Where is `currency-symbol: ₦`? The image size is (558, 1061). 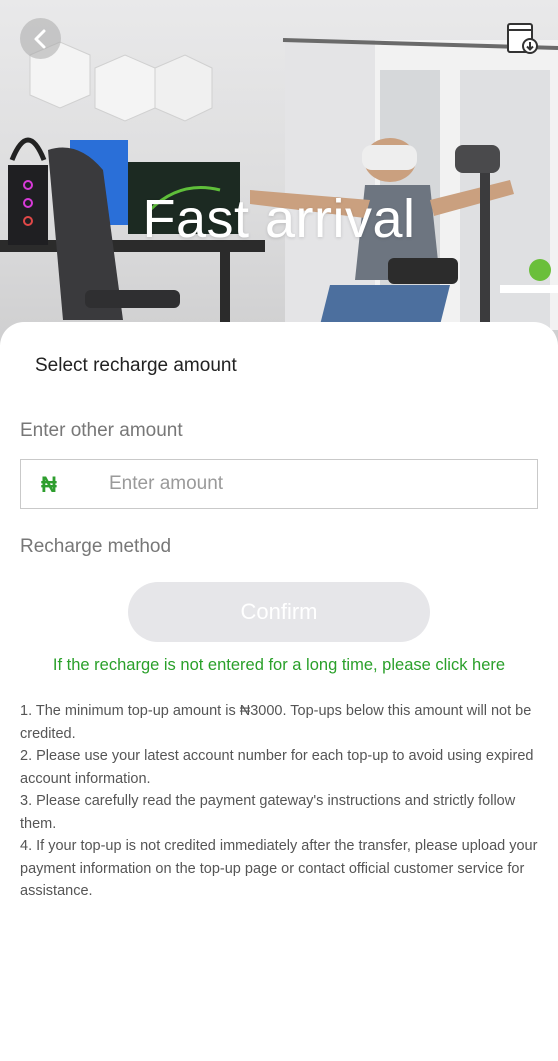 currency-symbol: ₦ is located at coordinates (49, 484).